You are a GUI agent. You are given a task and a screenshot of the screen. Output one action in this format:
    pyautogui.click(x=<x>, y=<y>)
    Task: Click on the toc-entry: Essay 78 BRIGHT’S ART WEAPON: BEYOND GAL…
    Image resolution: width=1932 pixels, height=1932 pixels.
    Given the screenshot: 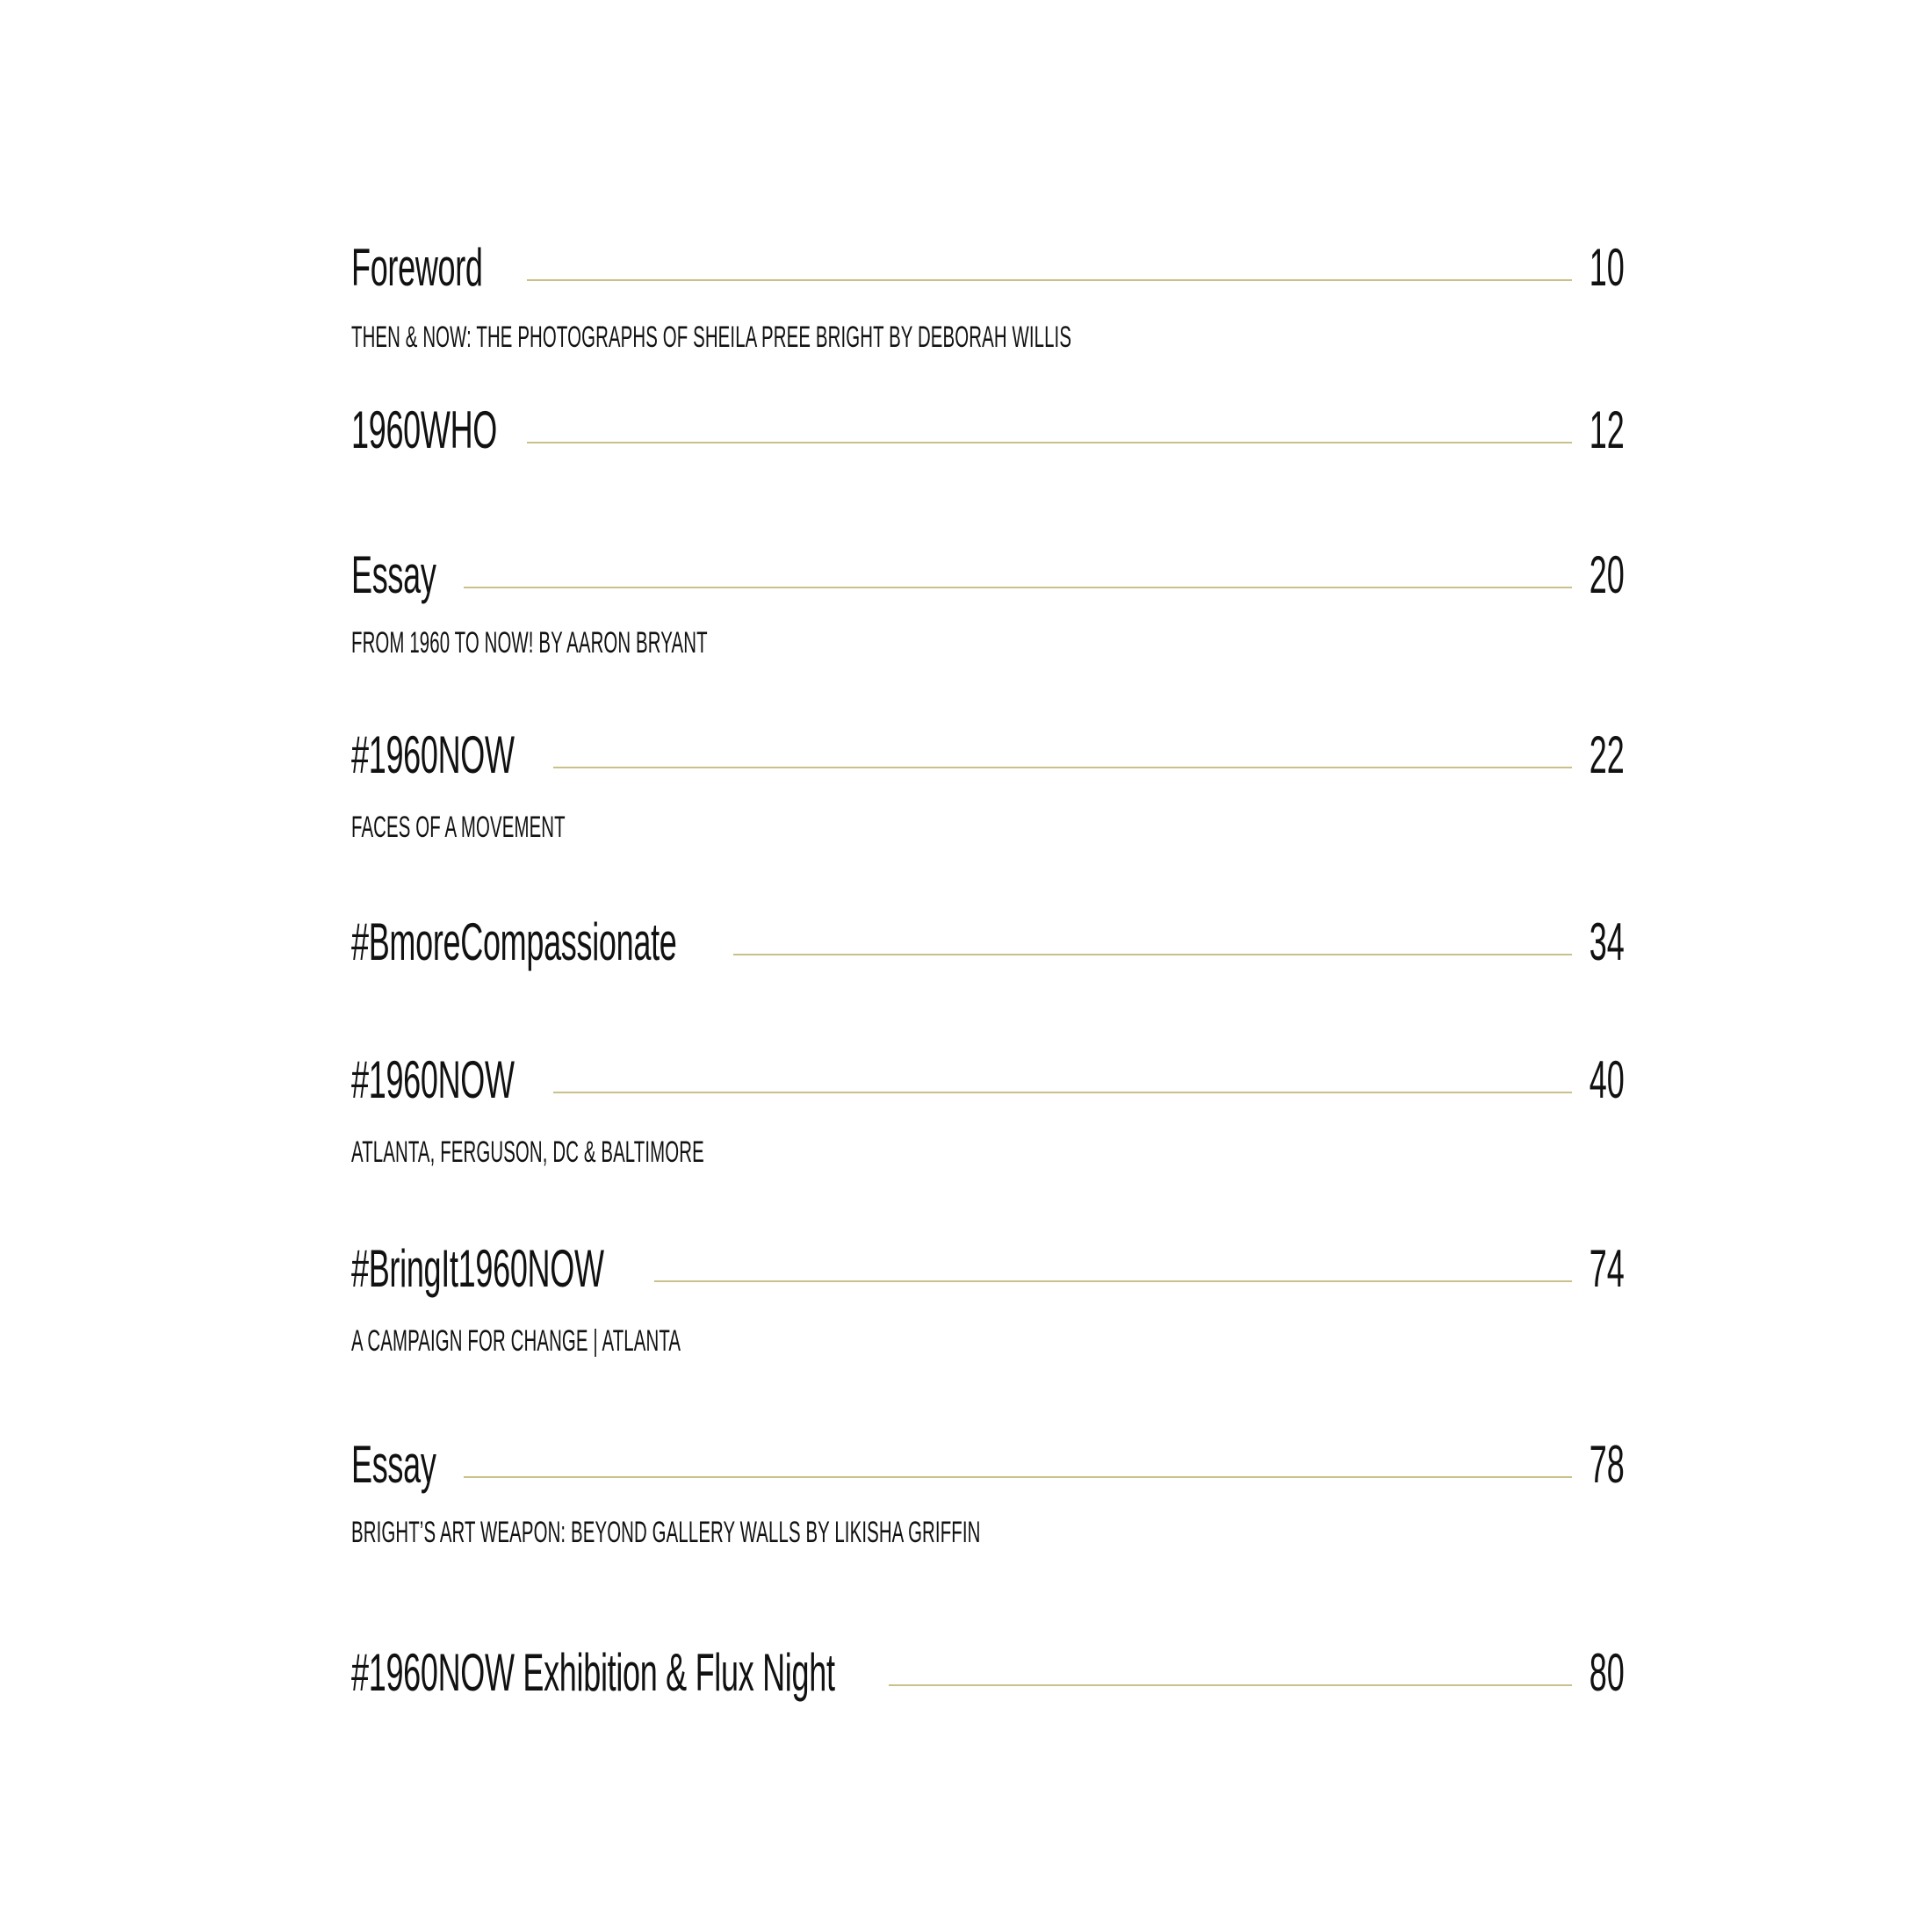 What is the action you would take?
    pyautogui.click(x=988, y=1484)
    